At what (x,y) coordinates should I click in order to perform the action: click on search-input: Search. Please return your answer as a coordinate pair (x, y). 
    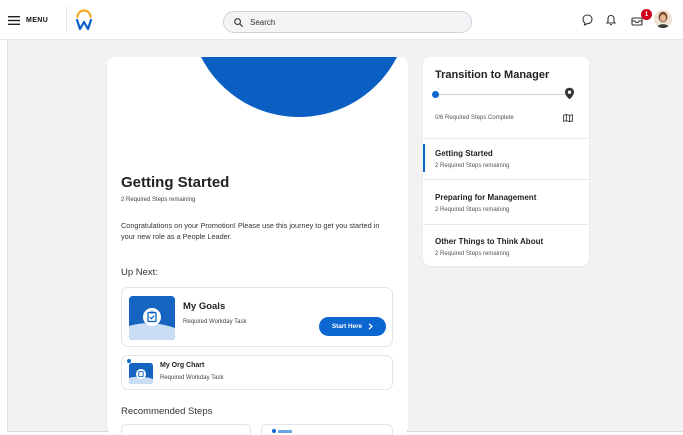
    Looking at the image, I should click on (347, 22).